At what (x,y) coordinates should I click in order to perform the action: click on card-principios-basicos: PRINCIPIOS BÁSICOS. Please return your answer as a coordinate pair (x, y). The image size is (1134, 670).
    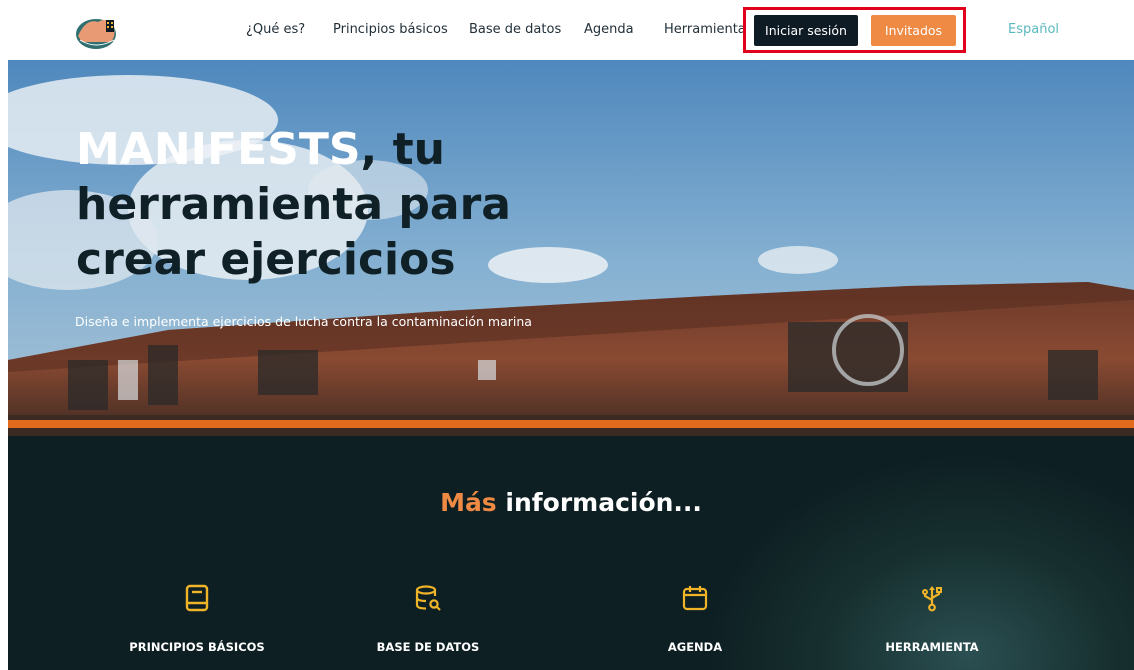
    Looking at the image, I should click on (197, 619).